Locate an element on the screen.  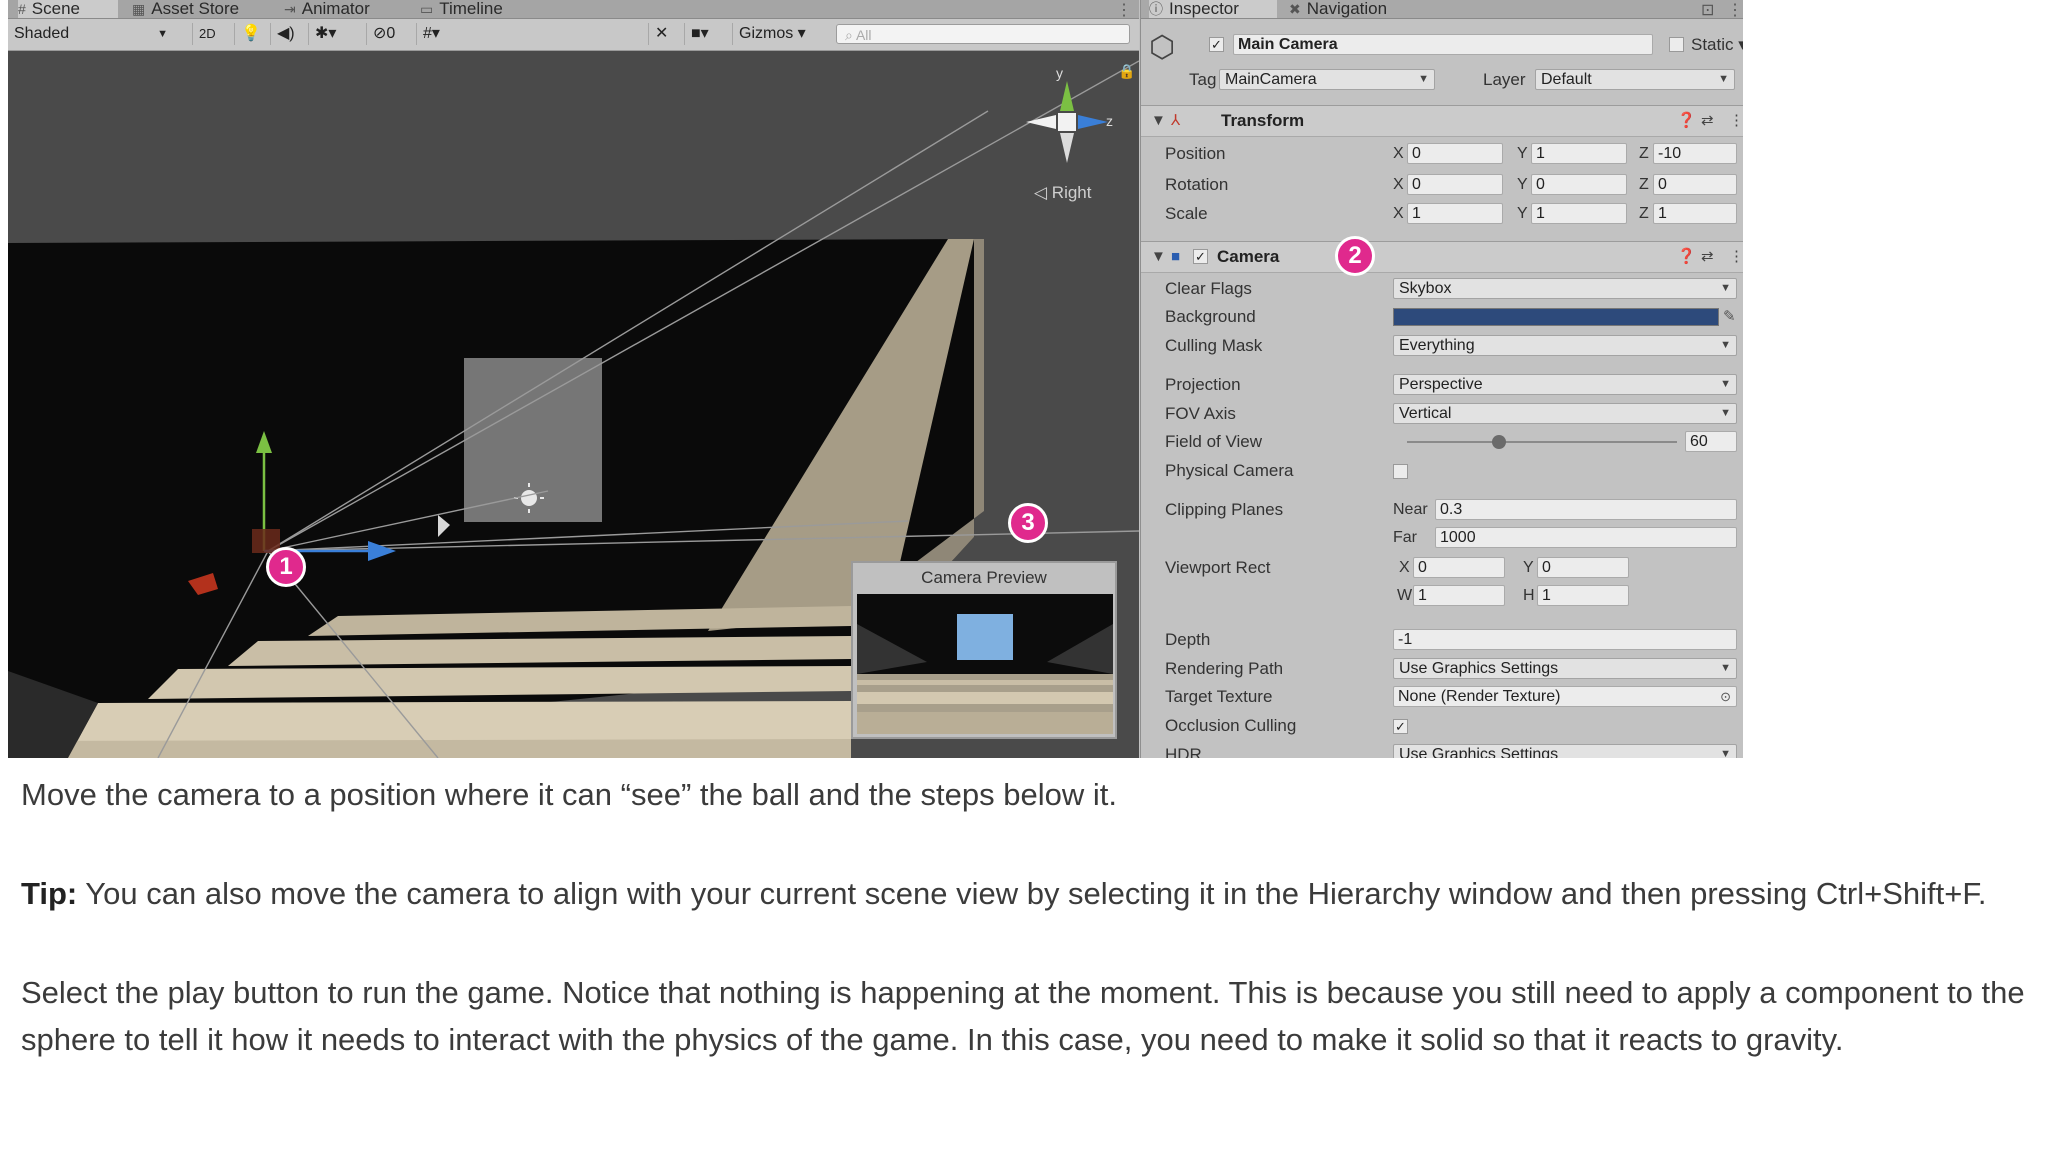
camera-settings-icon: ■▾ is located at coordinates (699, 34).